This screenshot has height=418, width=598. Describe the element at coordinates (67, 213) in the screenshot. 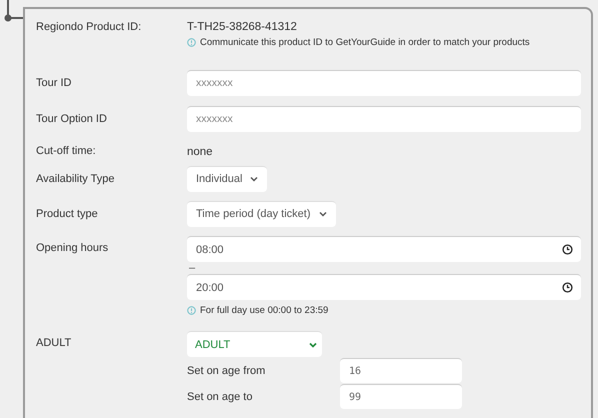

I see `field-label: Product type` at that location.